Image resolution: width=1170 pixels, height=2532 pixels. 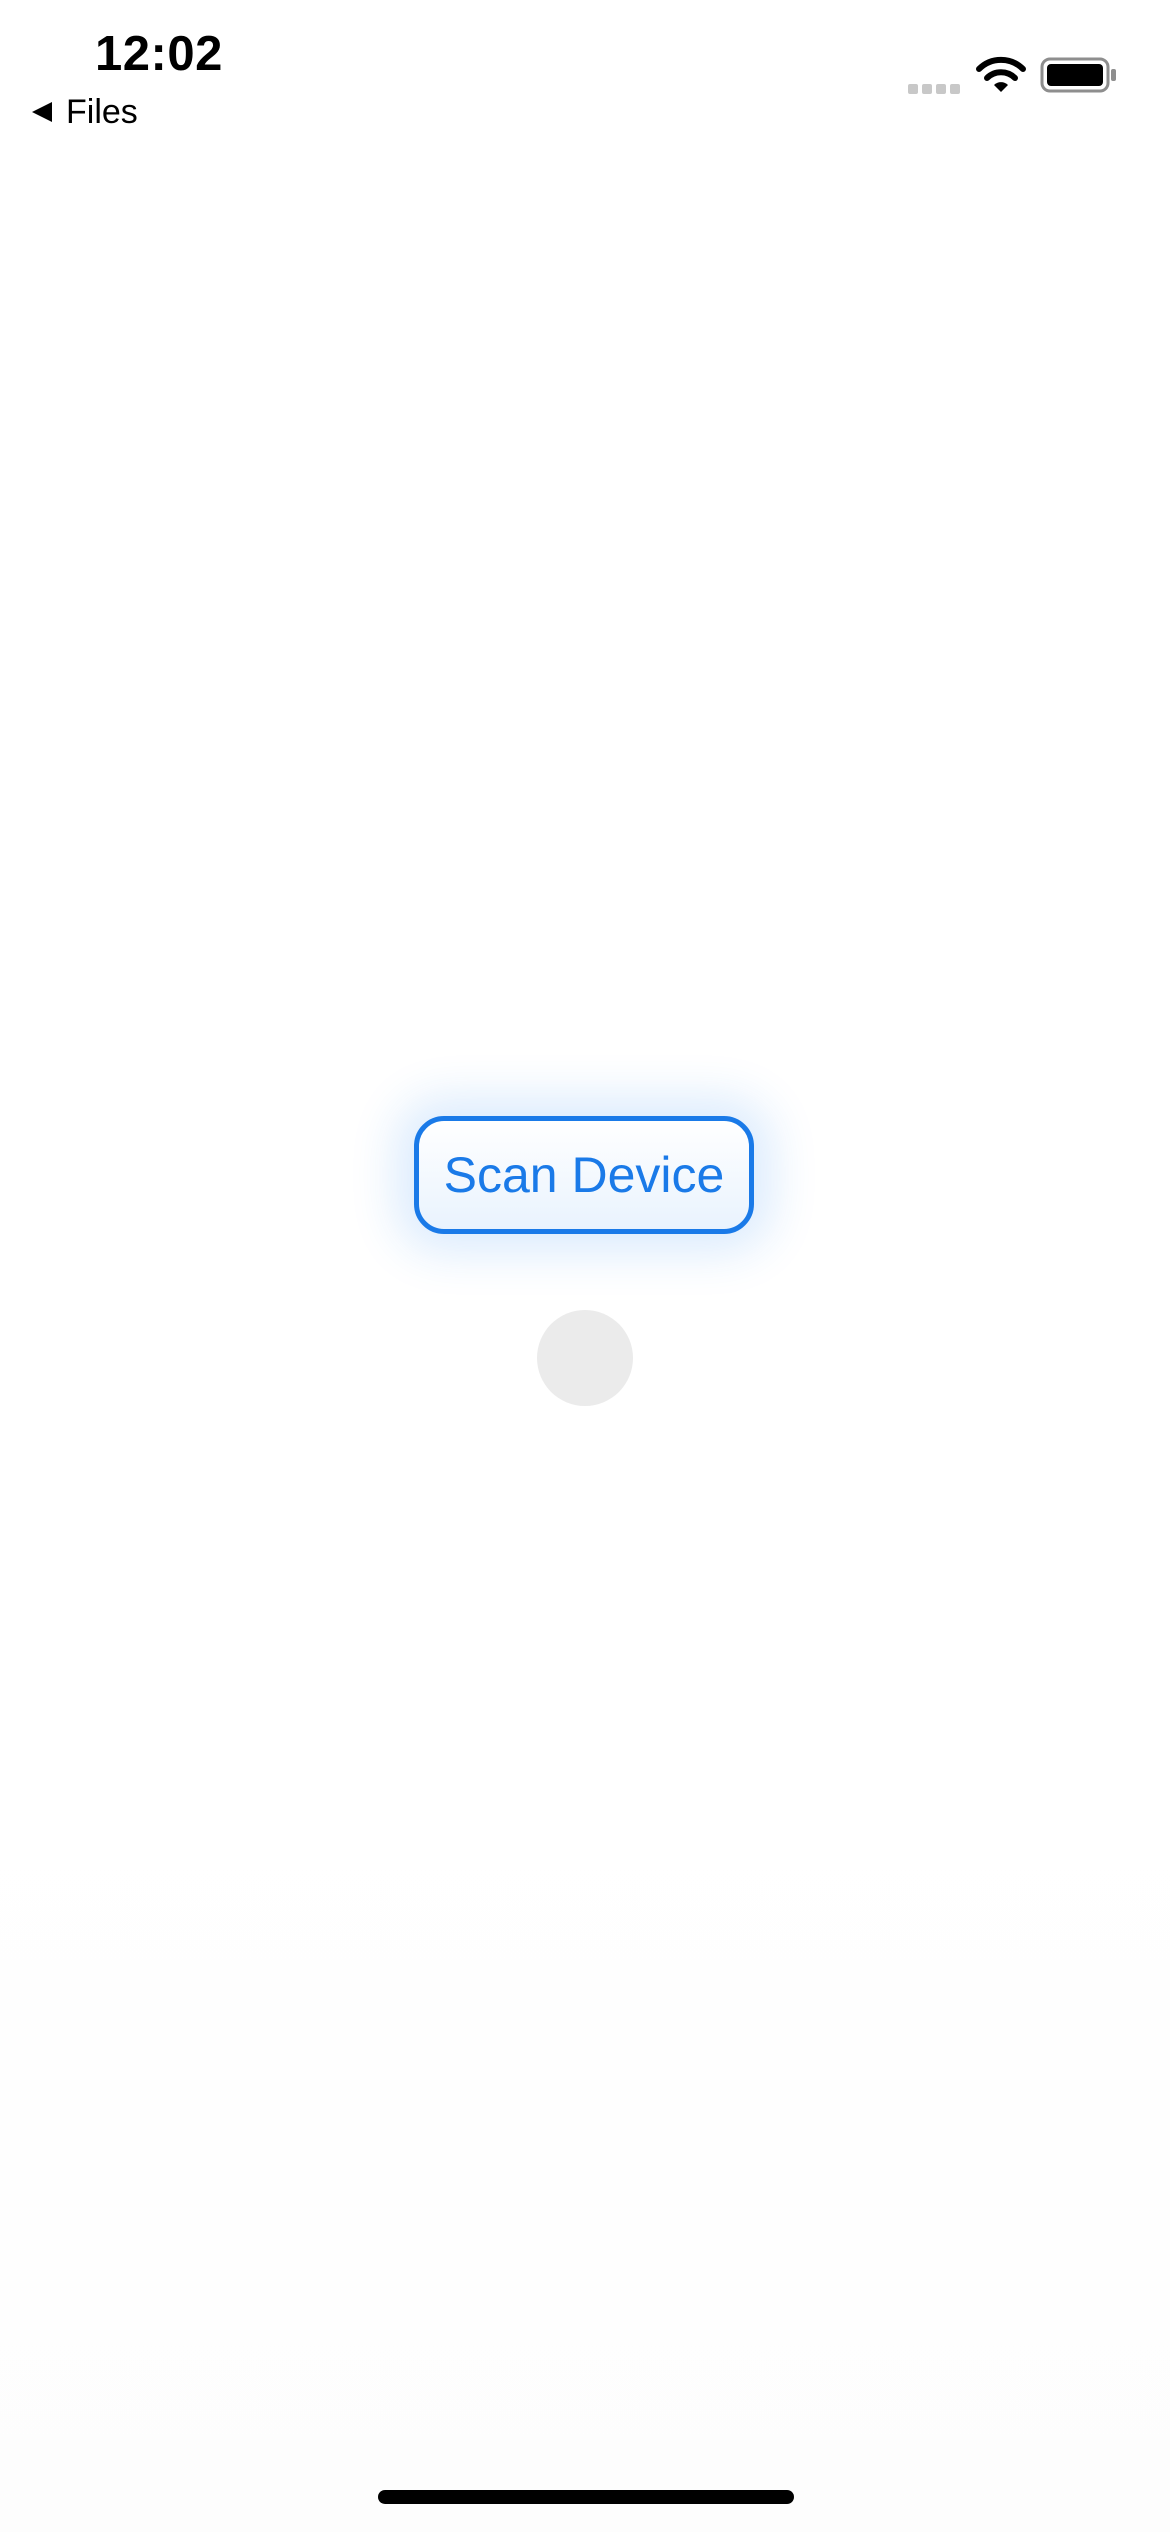 What do you see at coordinates (102, 111) in the screenshot?
I see `back-label: Files` at bounding box center [102, 111].